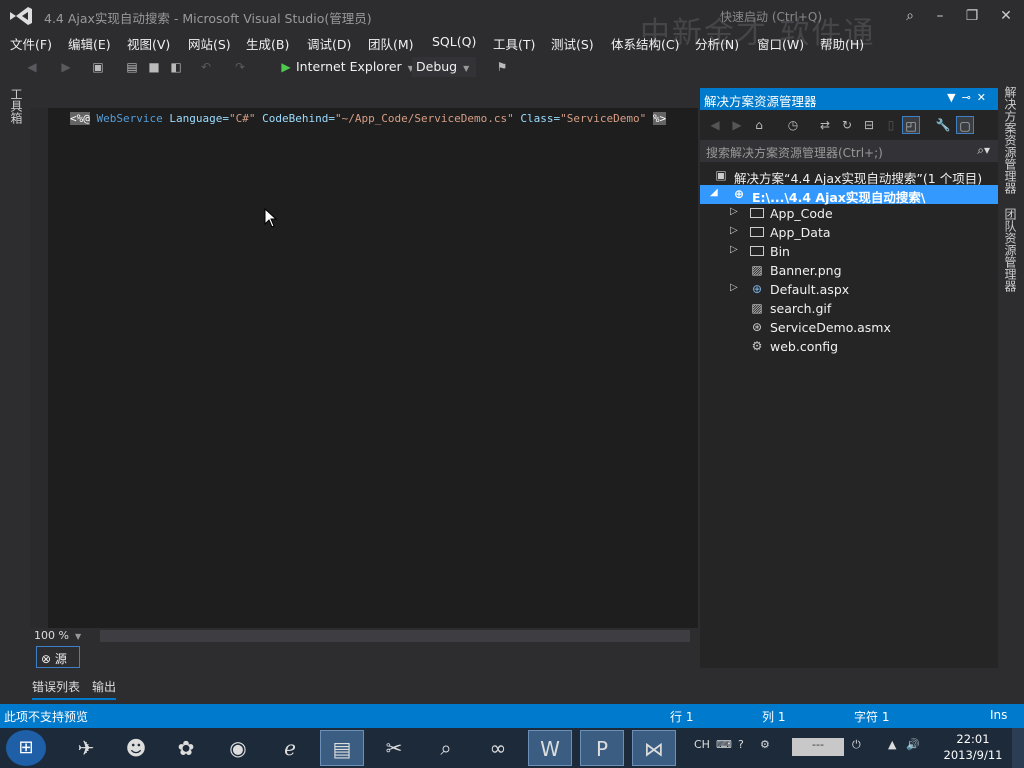 This screenshot has width=1024, height=768. Describe the element at coordinates (394, 748) in the screenshot. I see `tools-app-icon: ✂` at that location.